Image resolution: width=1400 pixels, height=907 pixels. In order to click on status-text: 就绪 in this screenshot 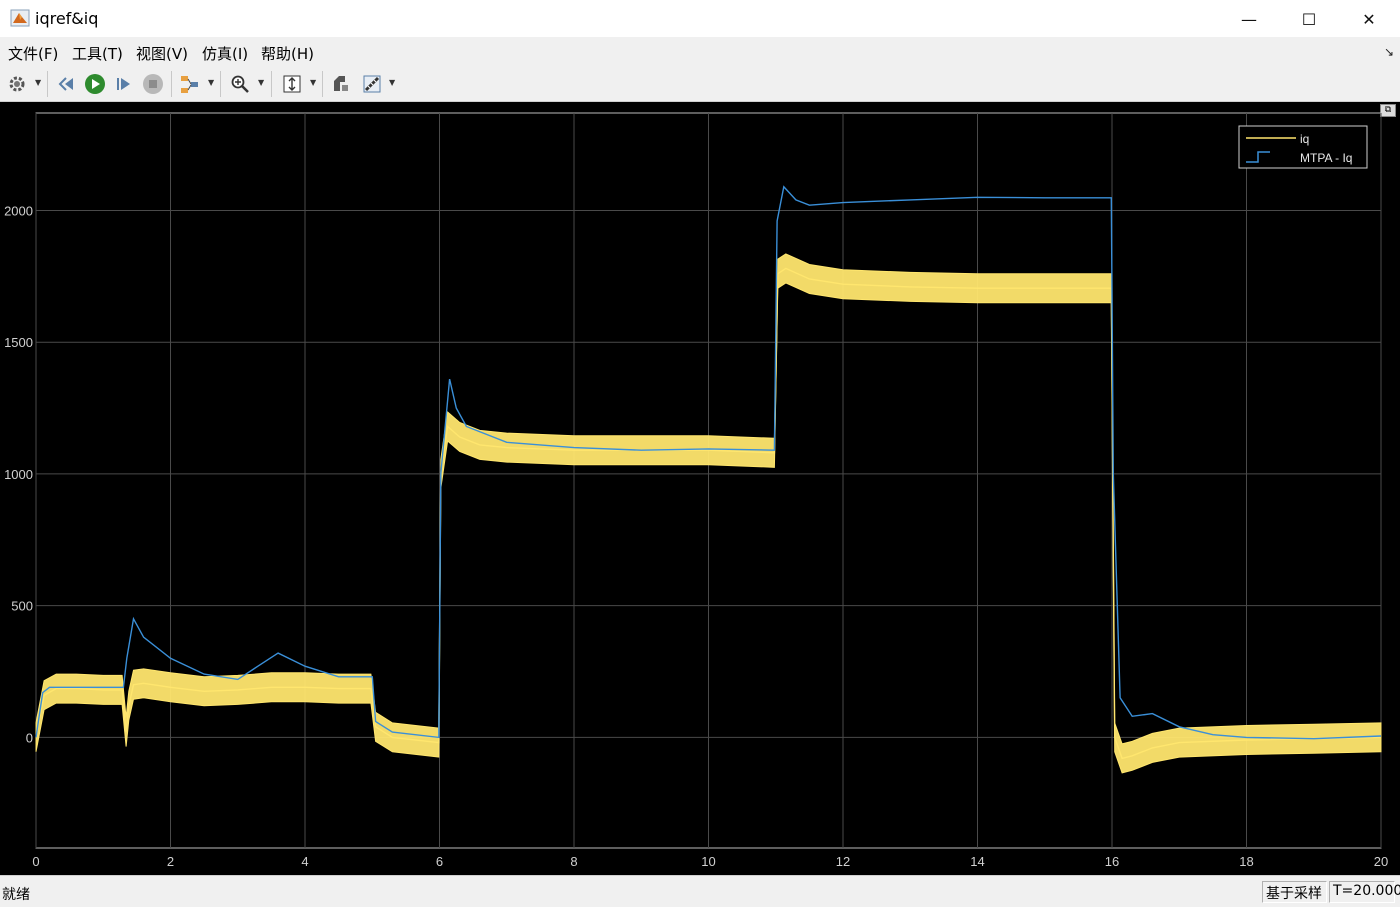, I will do `click(16, 895)`.